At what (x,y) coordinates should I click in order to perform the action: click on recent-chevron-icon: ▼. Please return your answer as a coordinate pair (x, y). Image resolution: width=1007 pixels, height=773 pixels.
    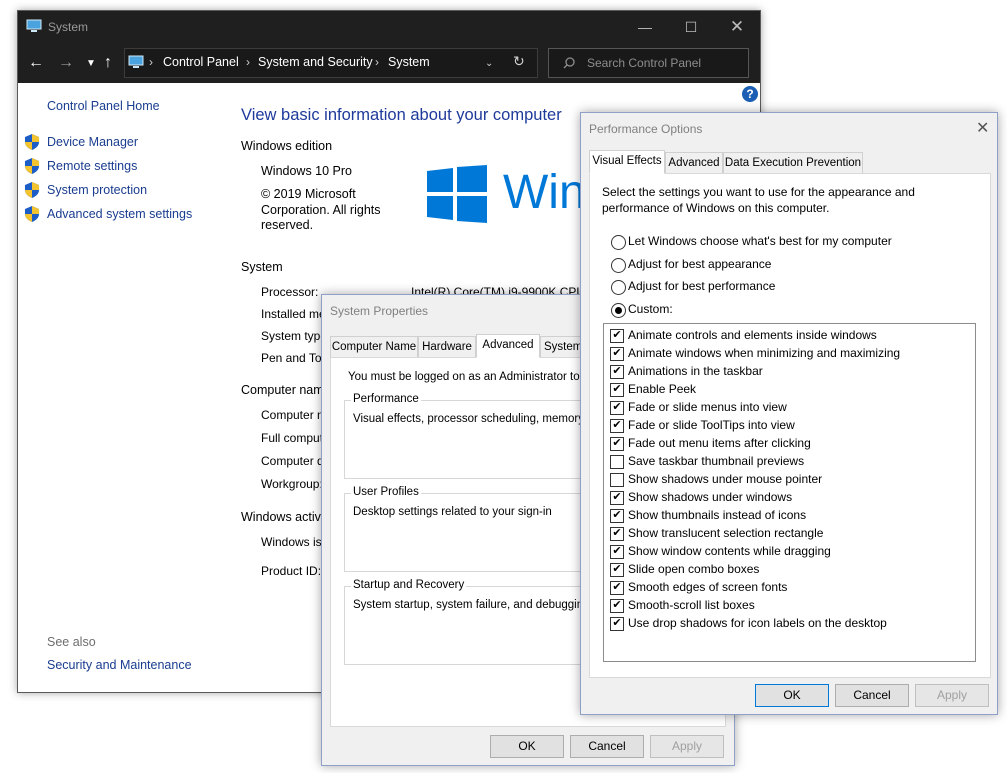
    Looking at the image, I should click on (91, 63).